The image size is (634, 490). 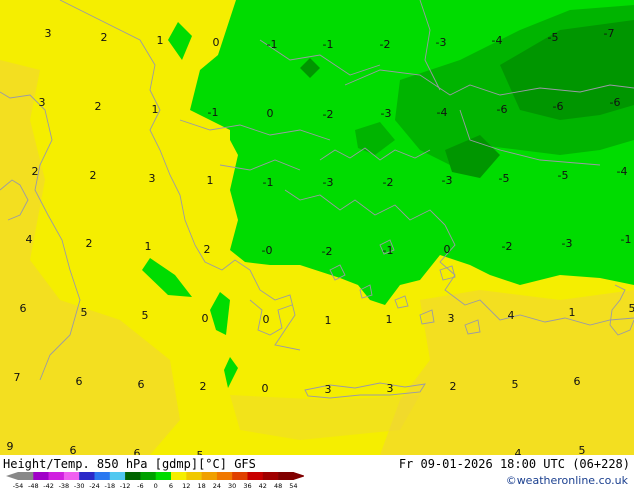 What do you see at coordinates (48, 486) in the screenshot?
I see `legend-tick-label: -42` at bounding box center [48, 486].